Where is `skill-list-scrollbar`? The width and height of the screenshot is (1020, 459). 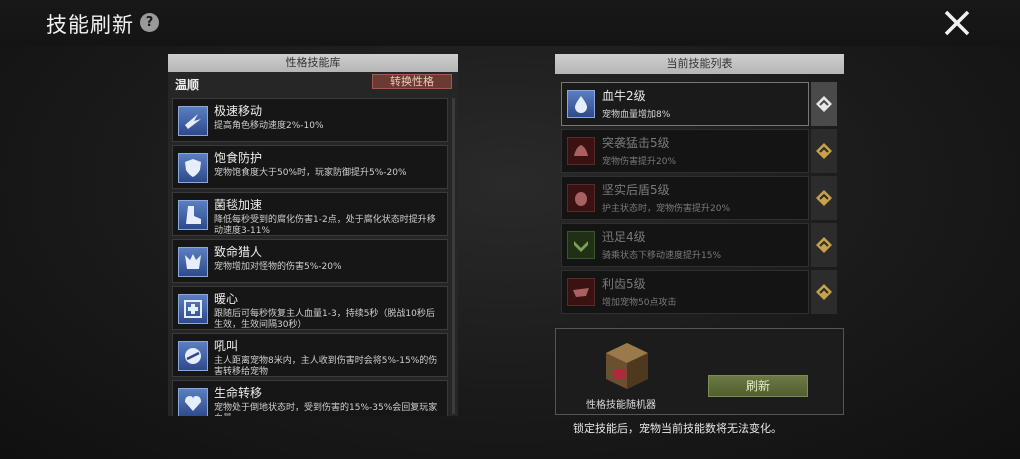 skill-list-scrollbar is located at coordinates (453, 256).